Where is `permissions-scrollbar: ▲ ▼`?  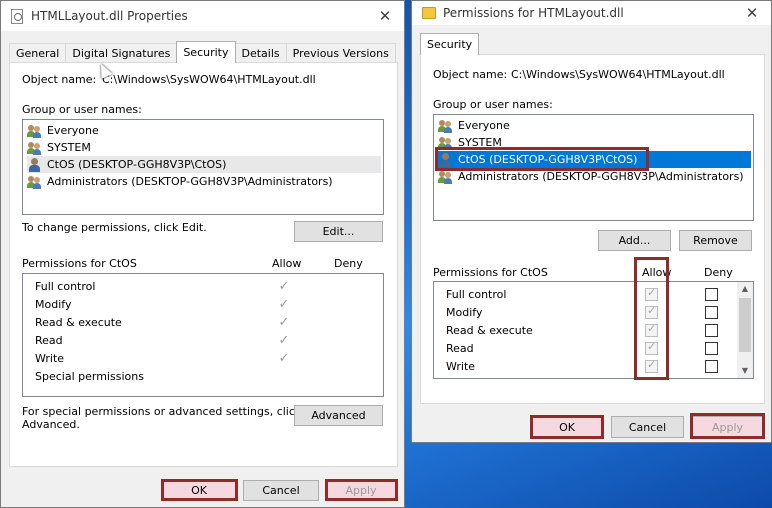 permissions-scrollbar: ▲ ▼ is located at coordinates (745, 330).